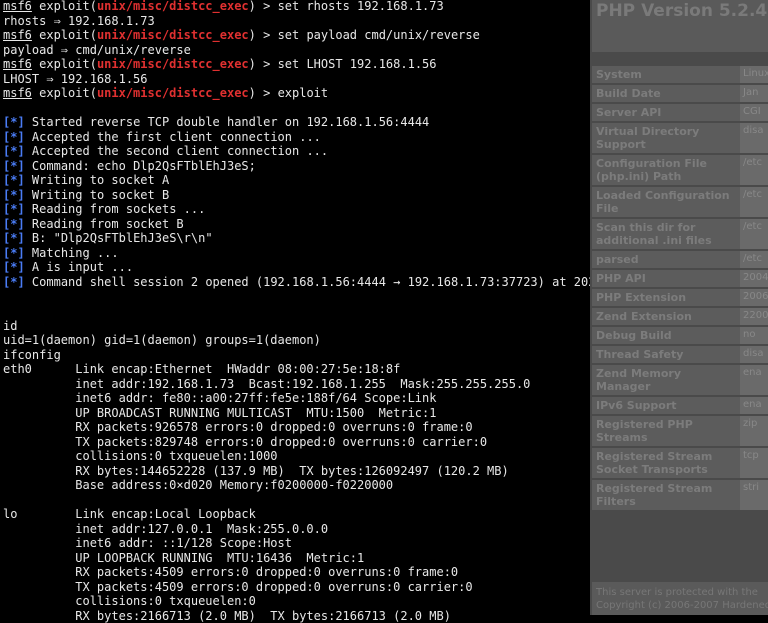  I want to click on msf-command-result: payload ⇒ cmd/unix/reverse, so click(296, 50).